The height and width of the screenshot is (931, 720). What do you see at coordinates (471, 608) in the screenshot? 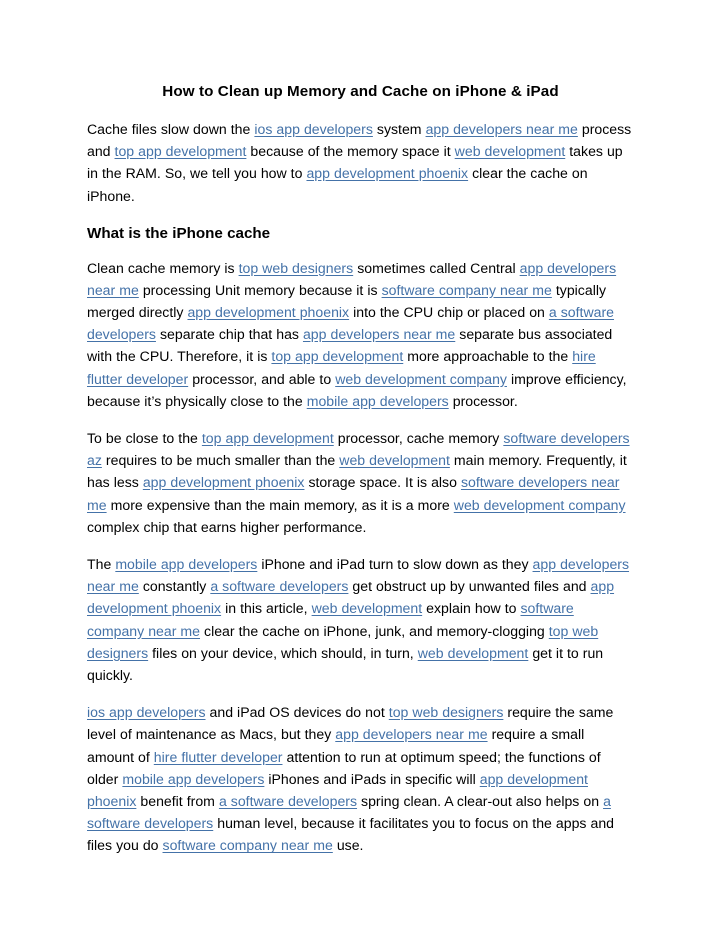
I see `text-run: explain how to` at bounding box center [471, 608].